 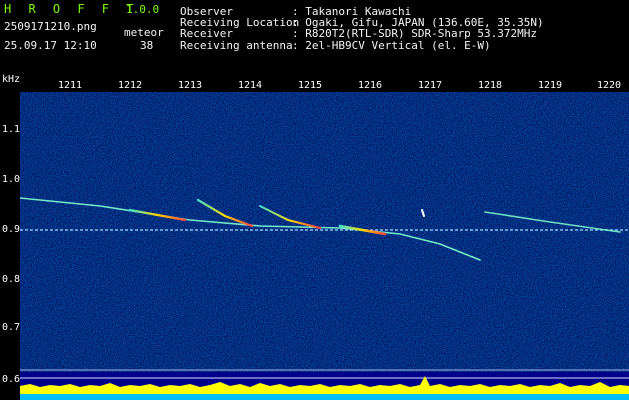 I want to click on meteor-count: 38, so click(x=147, y=45).